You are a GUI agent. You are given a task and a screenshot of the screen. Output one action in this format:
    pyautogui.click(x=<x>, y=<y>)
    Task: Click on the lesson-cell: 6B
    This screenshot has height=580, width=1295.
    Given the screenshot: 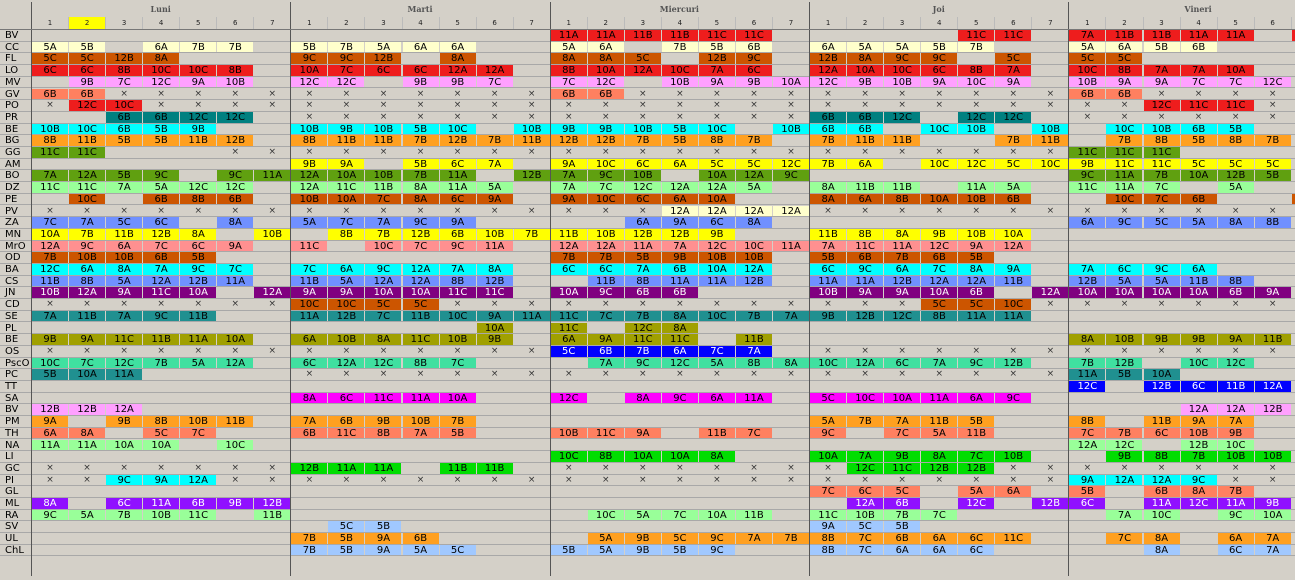 What is the action you would take?
    pyautogui.click(x=87, y=94)
    